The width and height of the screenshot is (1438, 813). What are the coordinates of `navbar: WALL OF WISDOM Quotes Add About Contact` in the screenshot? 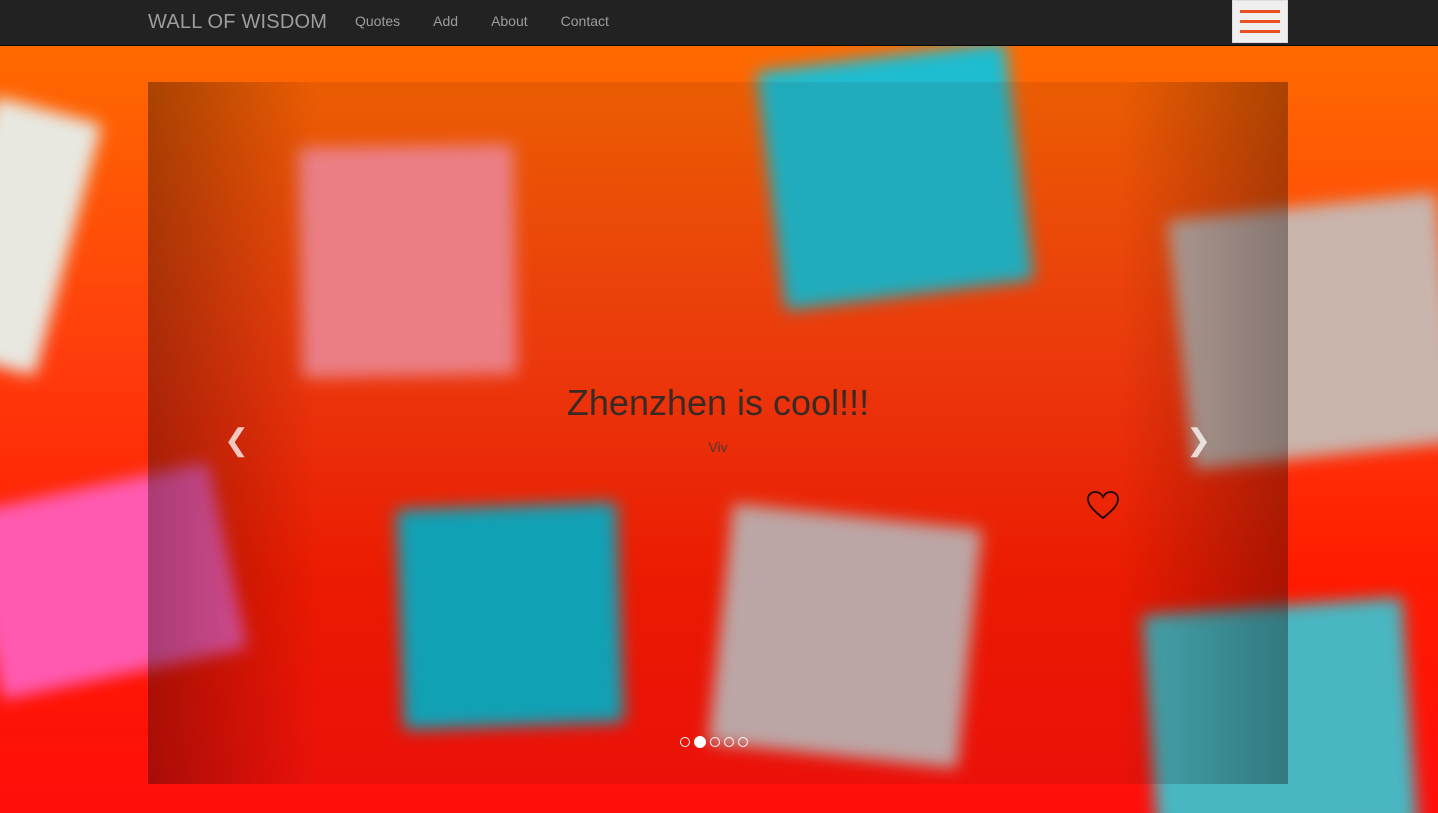 It's located at (719, 23).